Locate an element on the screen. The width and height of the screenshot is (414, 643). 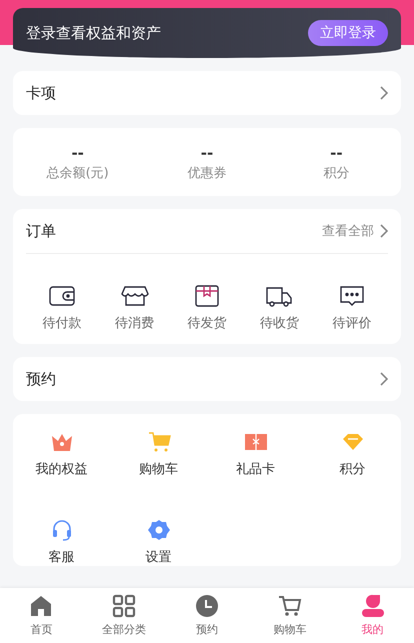
login-prompt: 登录查看权益和资产 is located at coordinates (93, 33).